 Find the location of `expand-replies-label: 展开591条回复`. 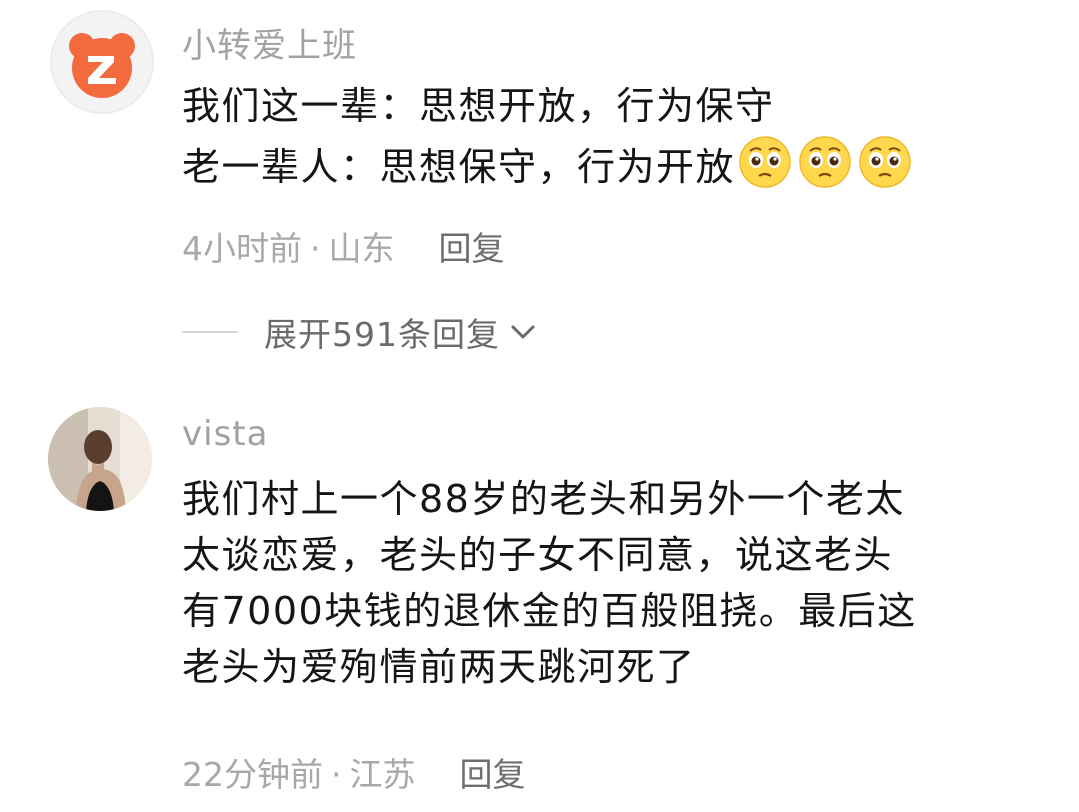

expand-replies-label: 展开591条回复 is located at coordinates (382, 334).